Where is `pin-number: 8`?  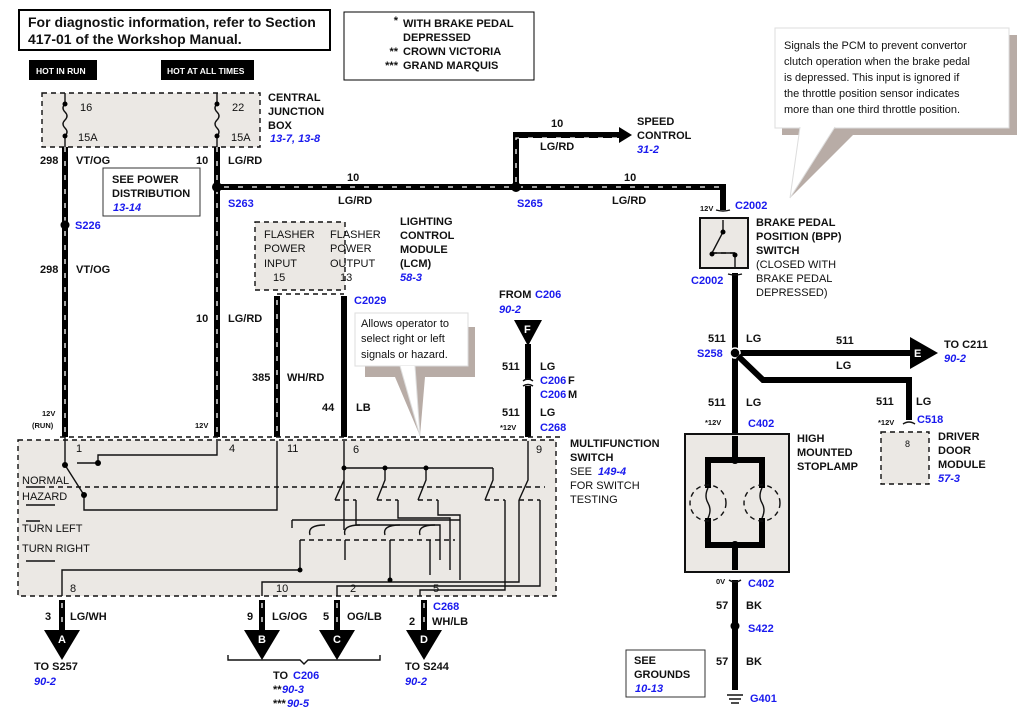 pin-number: 8 is located at coordinates (73, 589).